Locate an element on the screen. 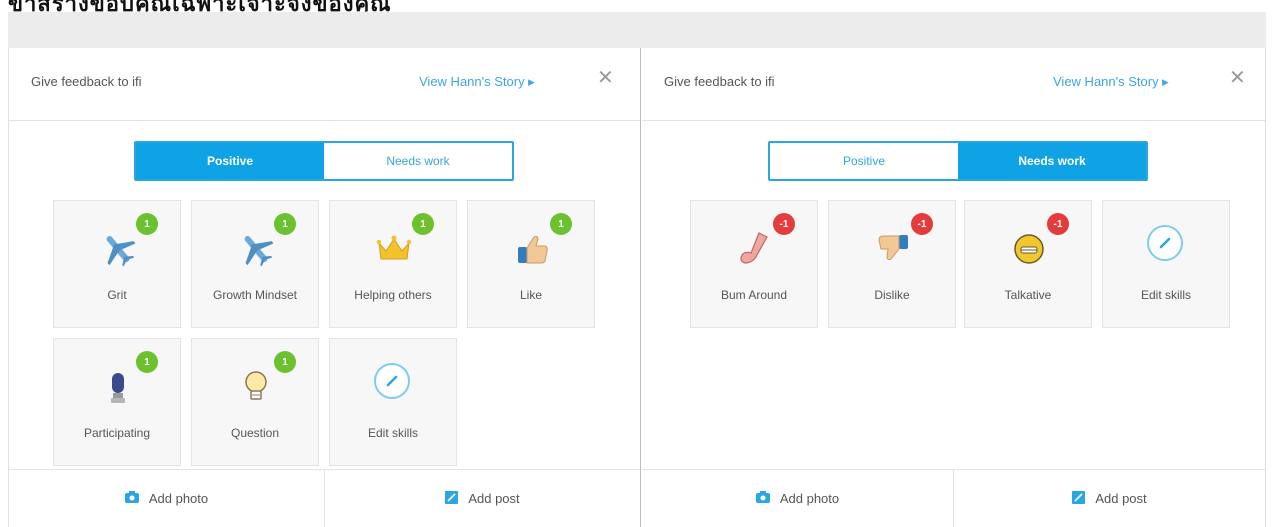 This screenshot has width=1274, height=527. skill-card-dislike: -1 Dislike is located at coordinates (892, 264).